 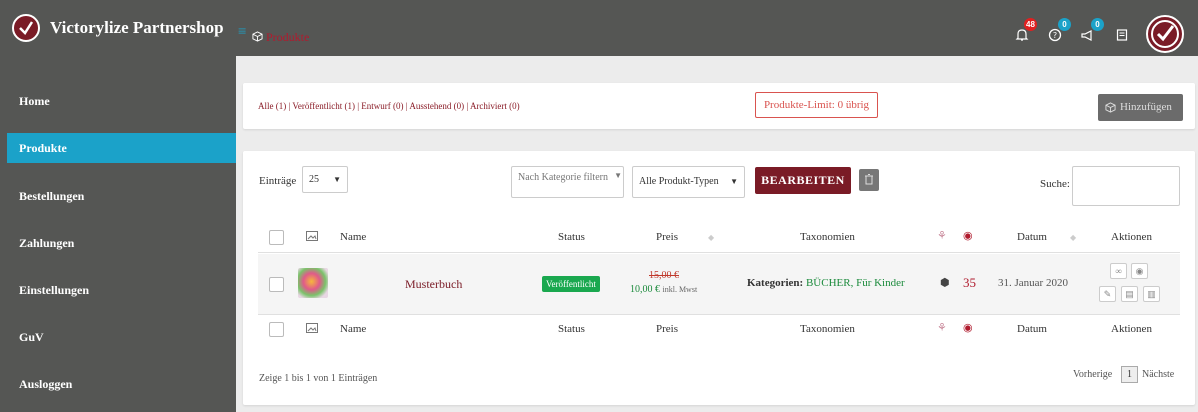 I want to click on prev-button: Vorherige, so click(x=1092, y=374).